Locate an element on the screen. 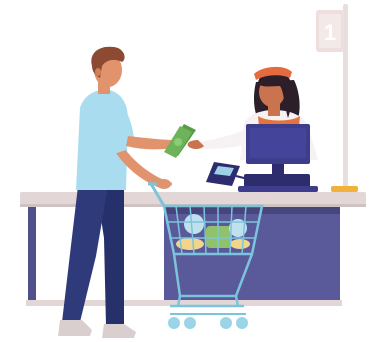 The width and height of the screenshot is (371, 342). lane-sign: 1 is located at coordinates (337, 98).